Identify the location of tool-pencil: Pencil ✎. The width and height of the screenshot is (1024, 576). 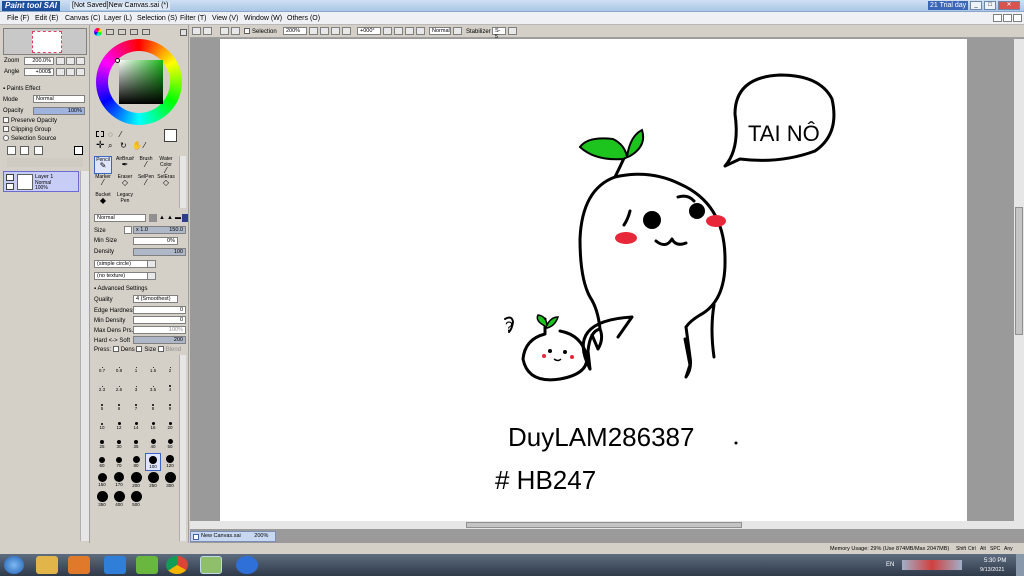
(103, 165).